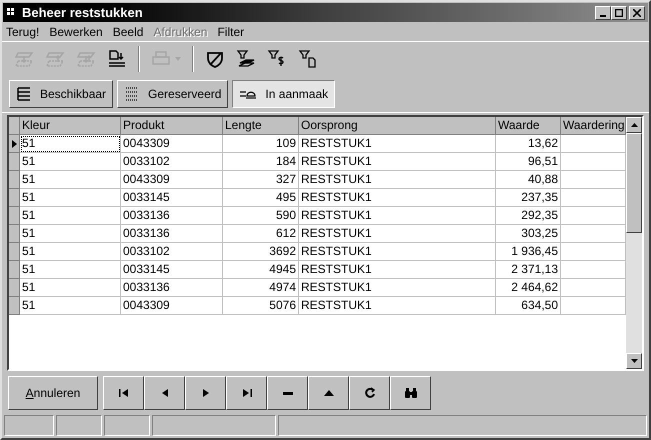  Describe the element at coordinates (528, 306) in the screenshot. I see `table-cell: 634,50` at that location.